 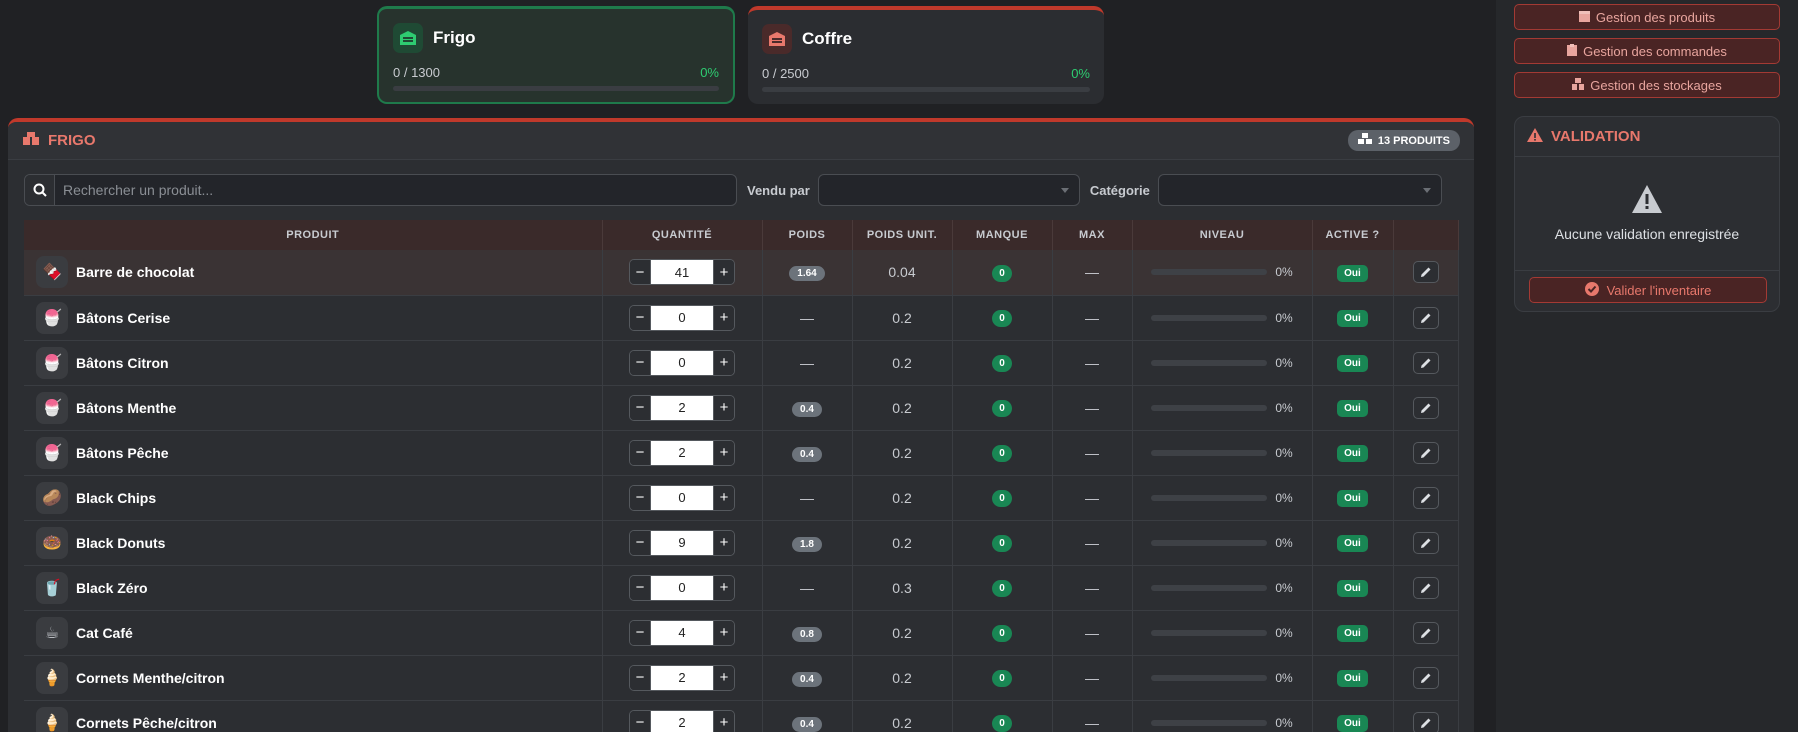 I want to click on product-icon: 🥤, so click(x=52, y=587).